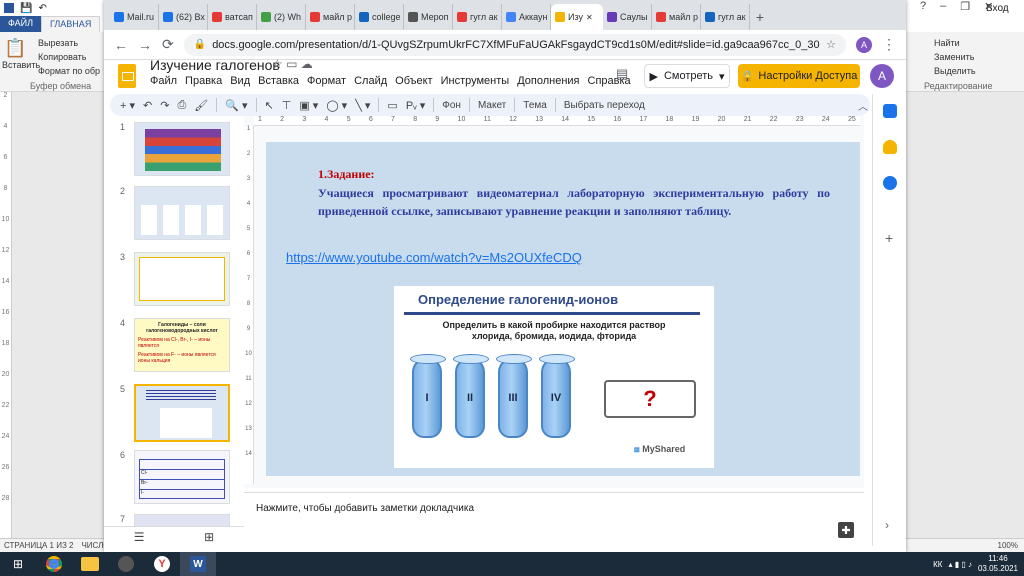 The height and width of the screenshot is (576, 1024). Describe the element at coordinates (145, 45) in the screenshot. I see `forward-icon: →` at that location.